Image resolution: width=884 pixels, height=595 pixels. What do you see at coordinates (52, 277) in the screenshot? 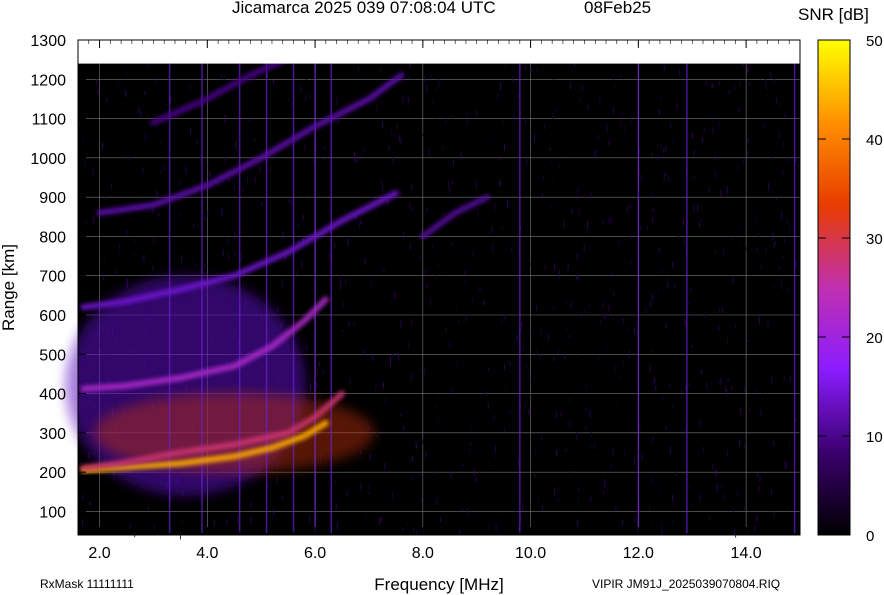
I see `y-tick-label: 700` at bounding box center [52, 277].